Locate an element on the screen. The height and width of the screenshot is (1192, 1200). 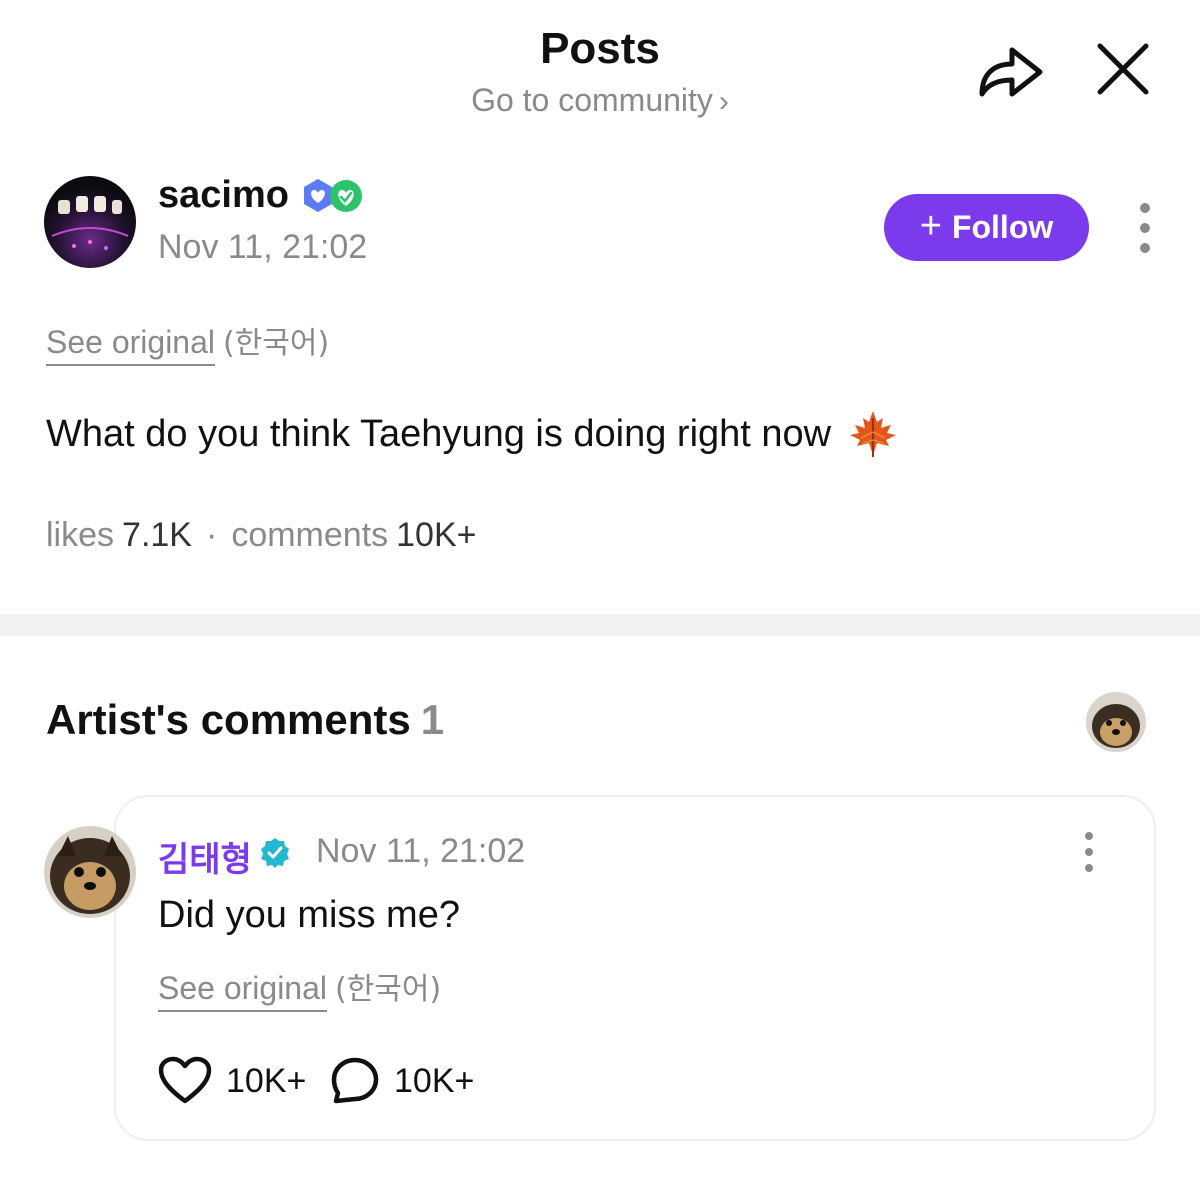
artist-comments-title: Artist's comments is located at coordinates (228, 719).